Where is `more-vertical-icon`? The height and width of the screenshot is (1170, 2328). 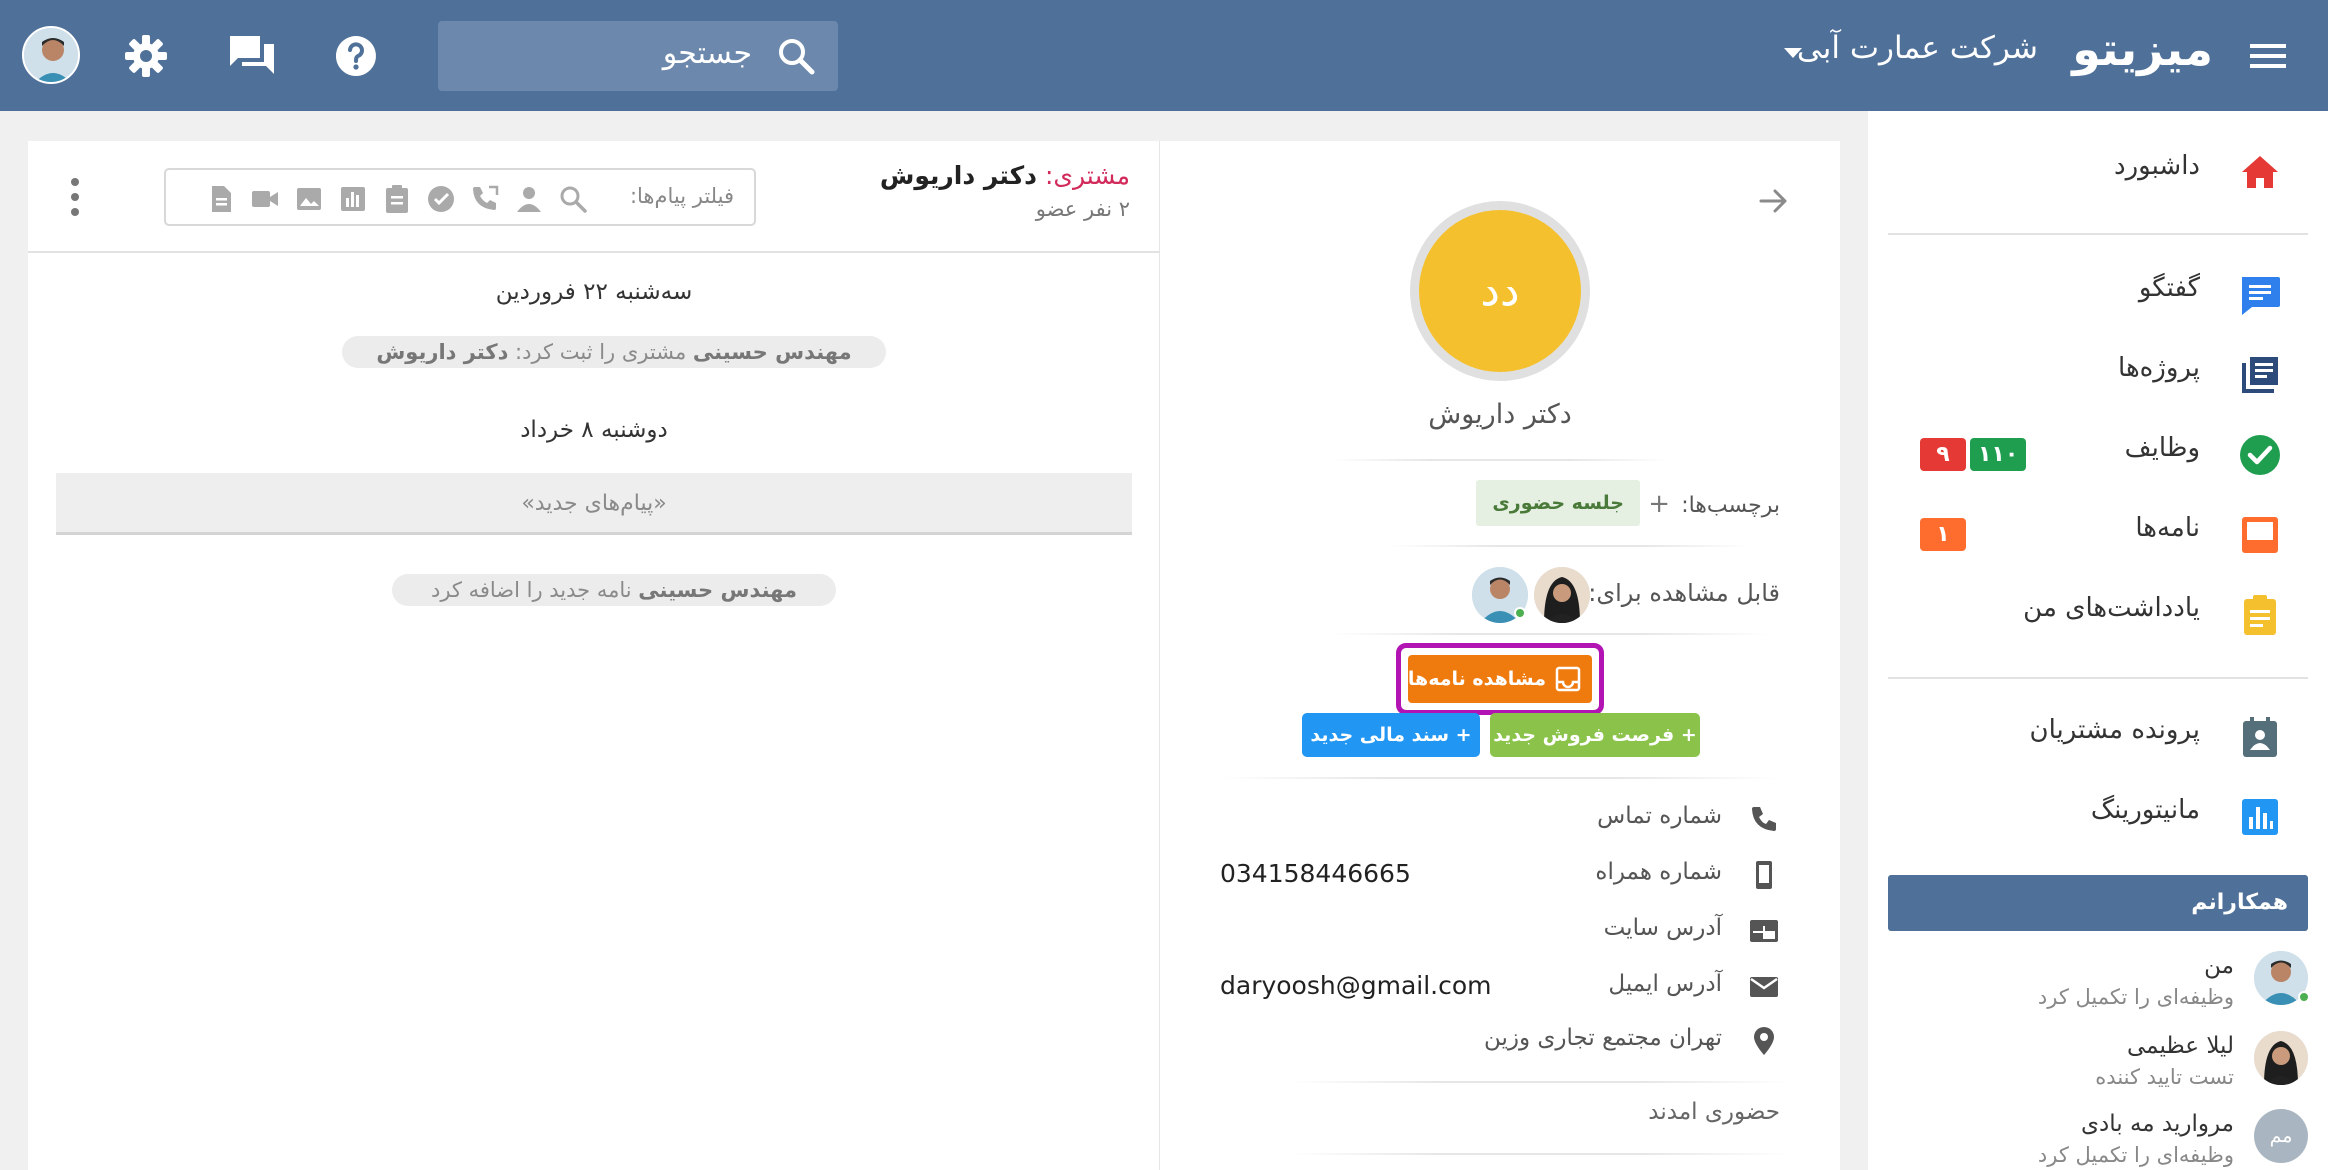
more-vertical-icon is located at coordinates (75, 197).